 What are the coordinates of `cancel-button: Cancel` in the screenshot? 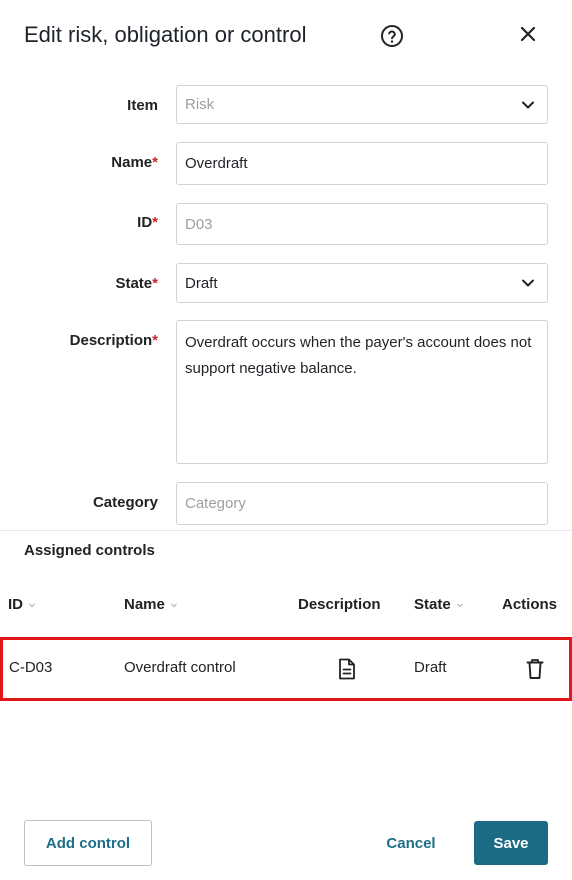 It's located at (411, 843).